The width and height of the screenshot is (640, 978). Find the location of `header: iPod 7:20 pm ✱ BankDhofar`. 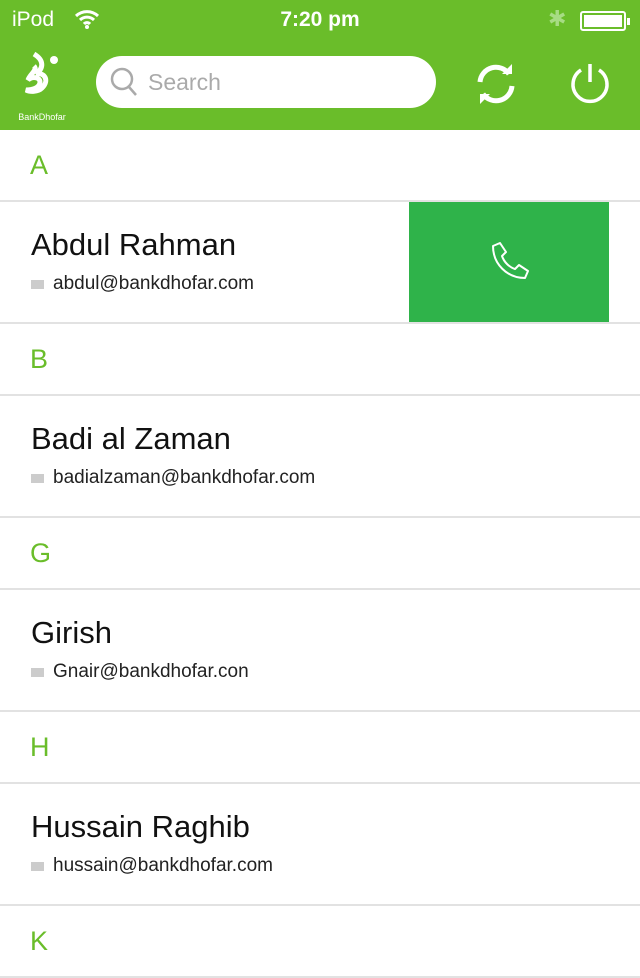

header: iPod 7:20 pm ✱ BankDhofar is located at coordinates (320, 65).